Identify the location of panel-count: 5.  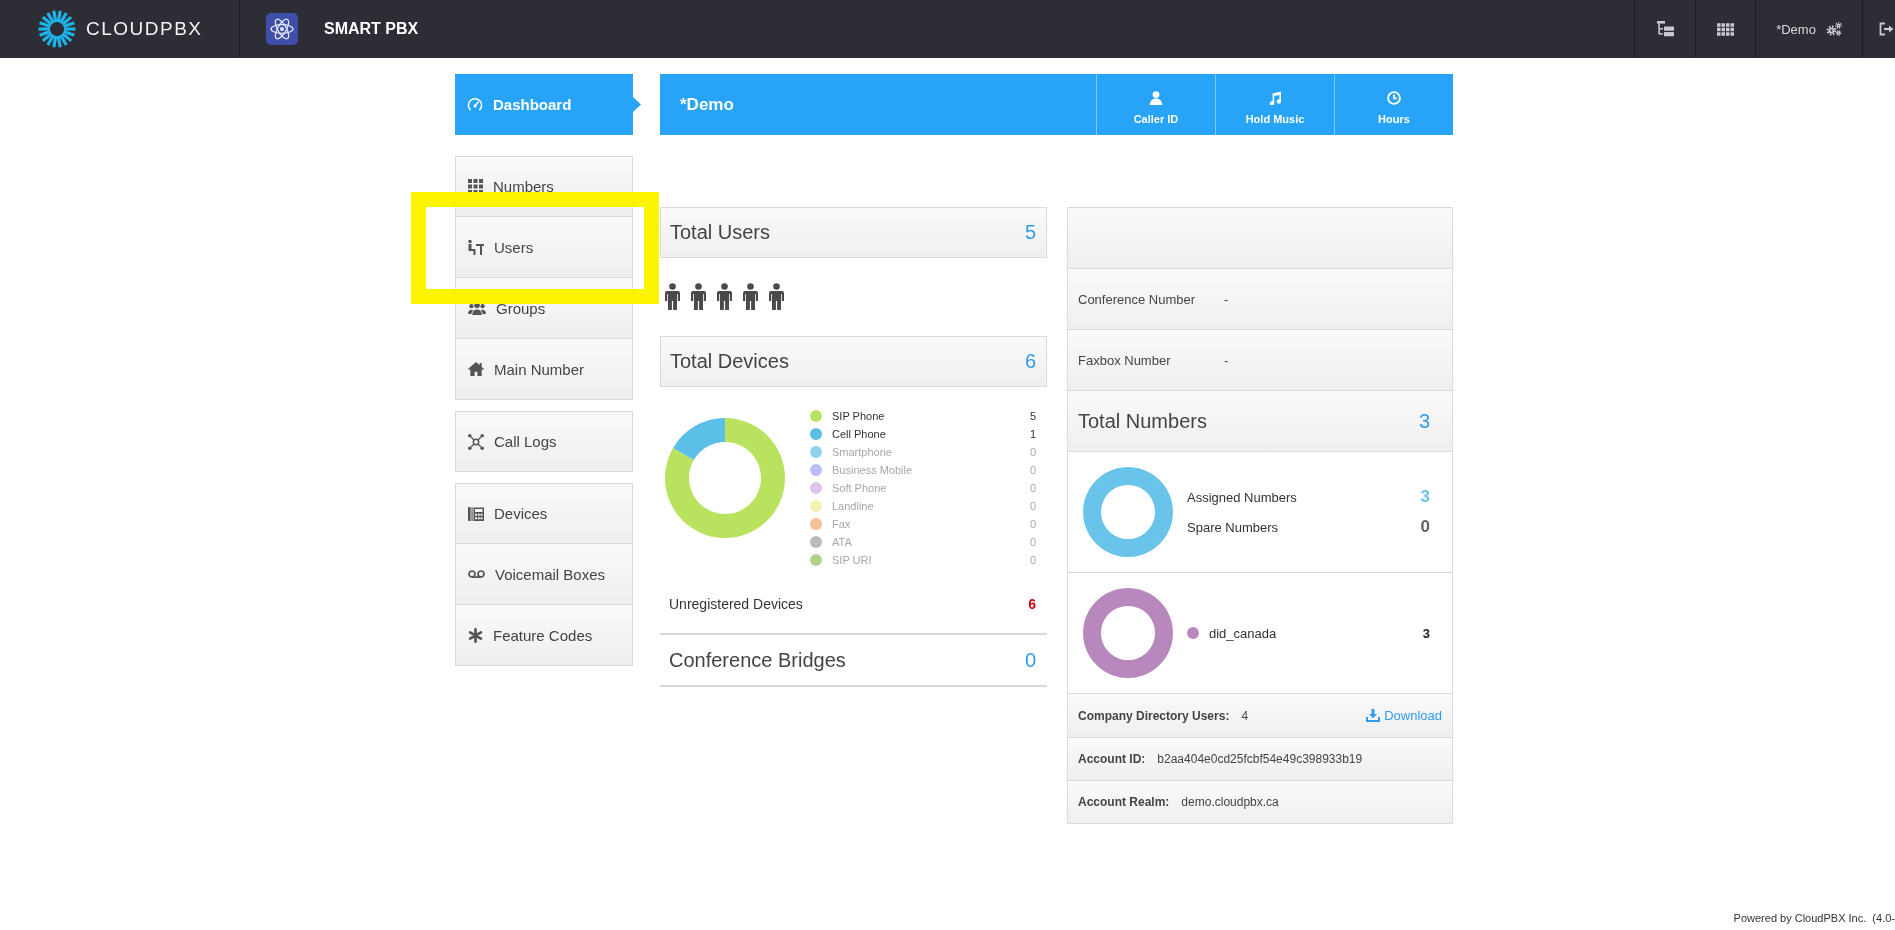
(1030, 232).